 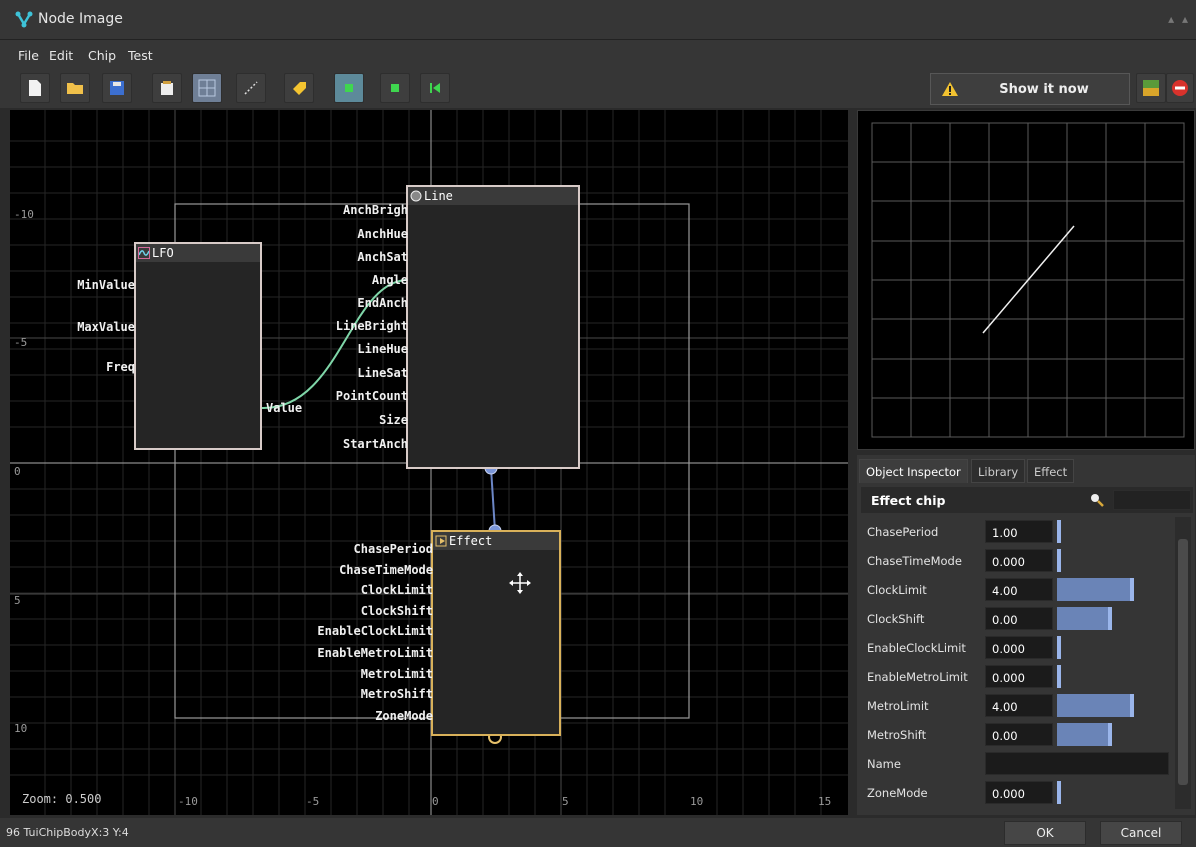 What do you see at coordinates (375, 653) in the screenshot?
I see `effect-input-enablemetrolimit: EnableMetroLimit` at bounding box center [375, 653].